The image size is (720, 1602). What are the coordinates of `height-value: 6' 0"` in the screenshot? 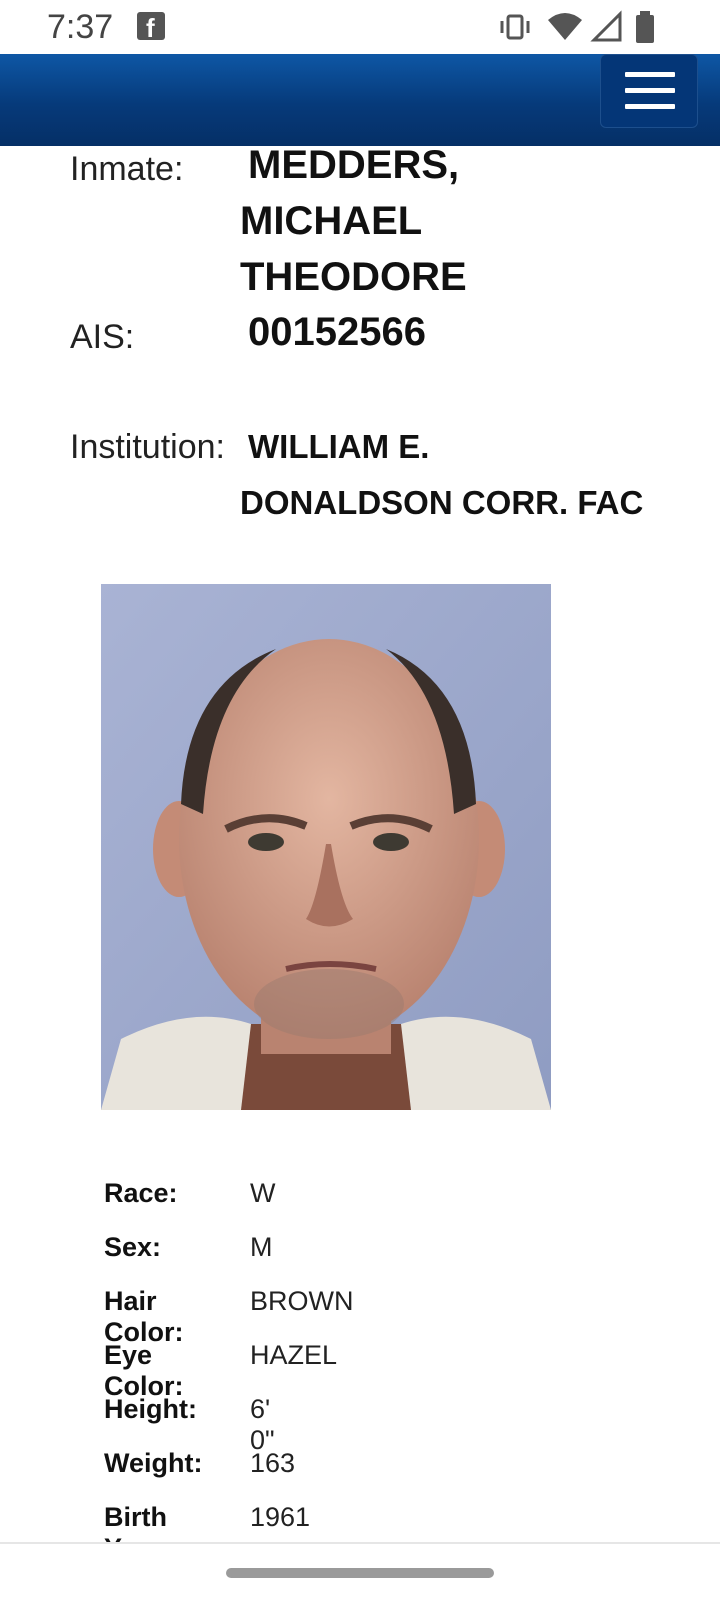 It's located at (262, 1424).